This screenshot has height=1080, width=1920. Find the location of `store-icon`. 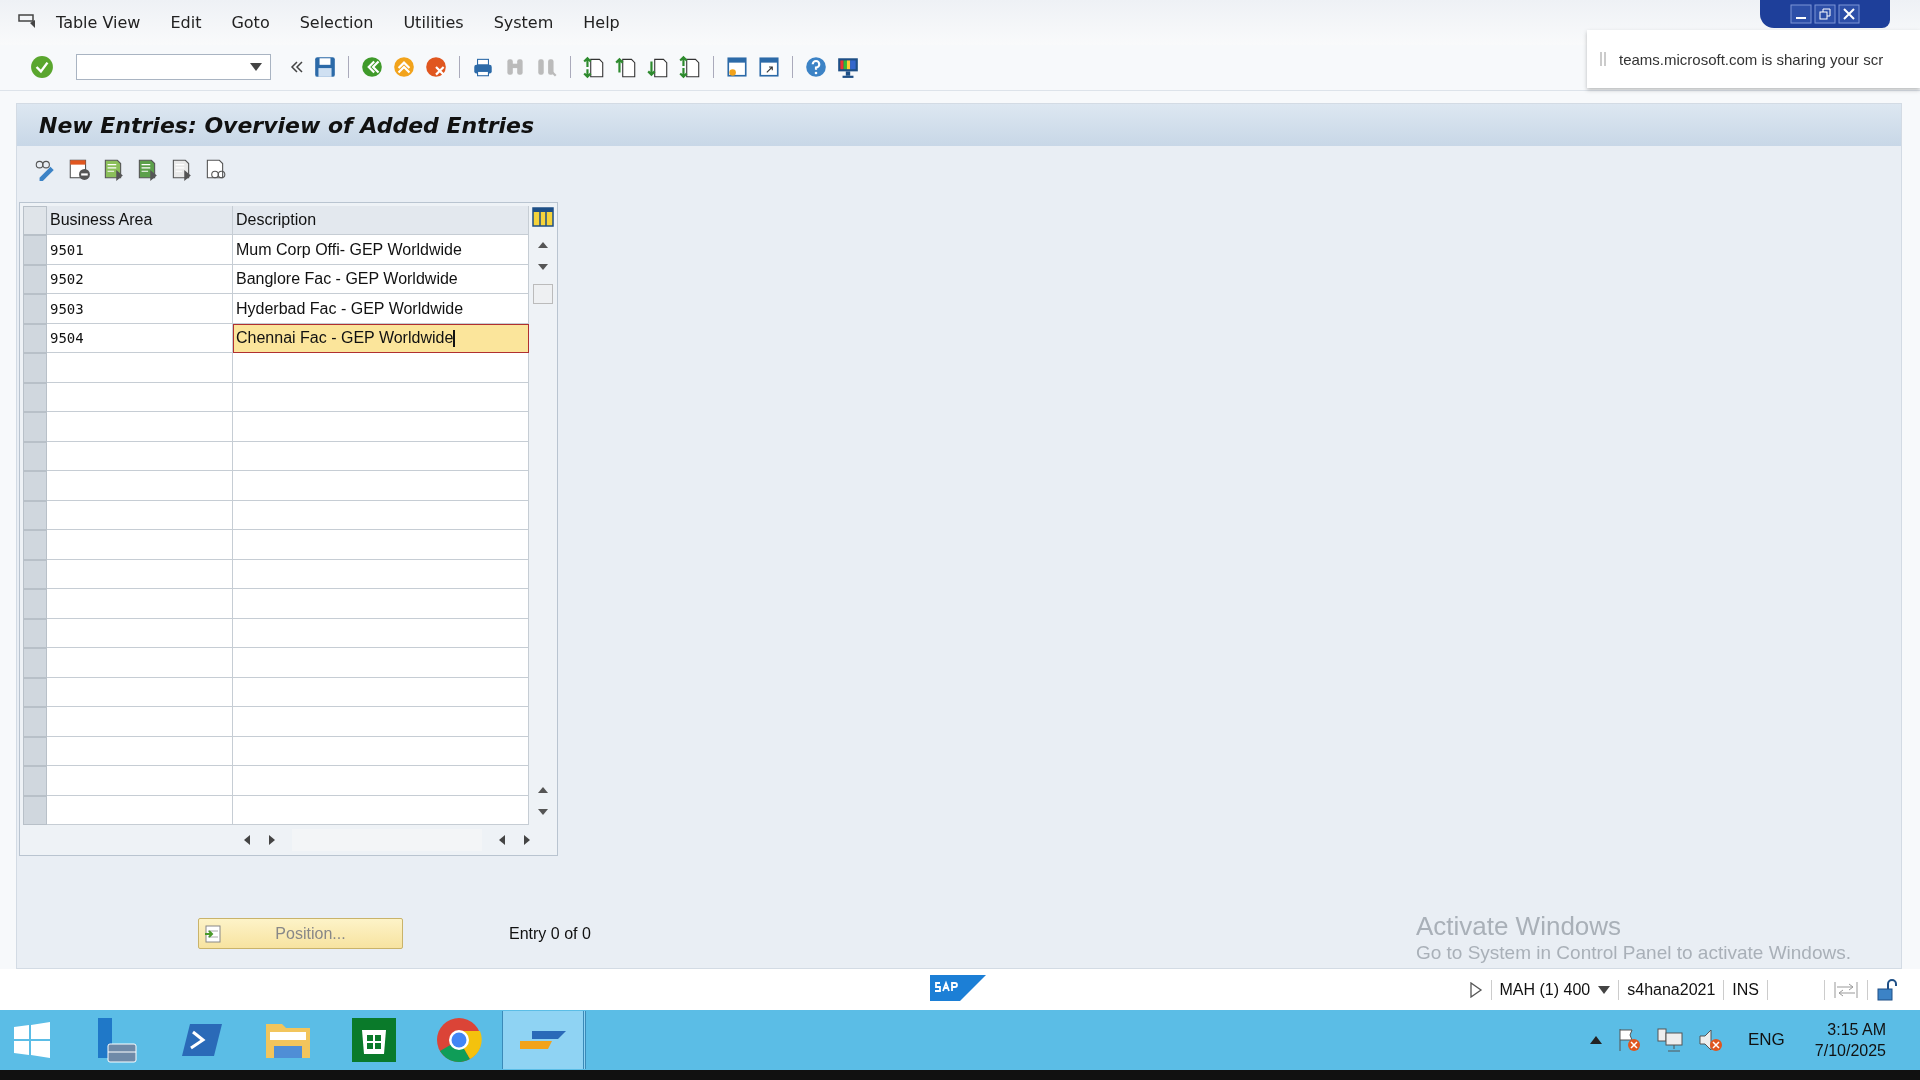

store-icon is located at coordinates (374, 1040).